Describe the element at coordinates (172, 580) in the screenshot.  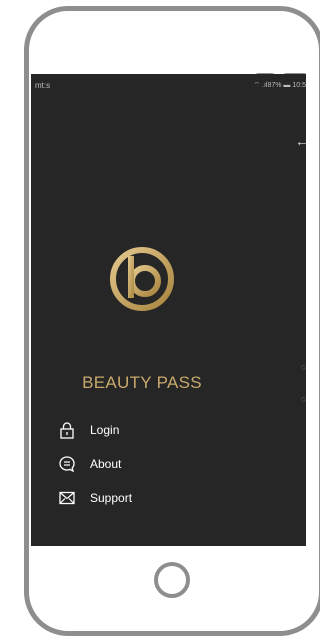
I see `home-button` at that location.